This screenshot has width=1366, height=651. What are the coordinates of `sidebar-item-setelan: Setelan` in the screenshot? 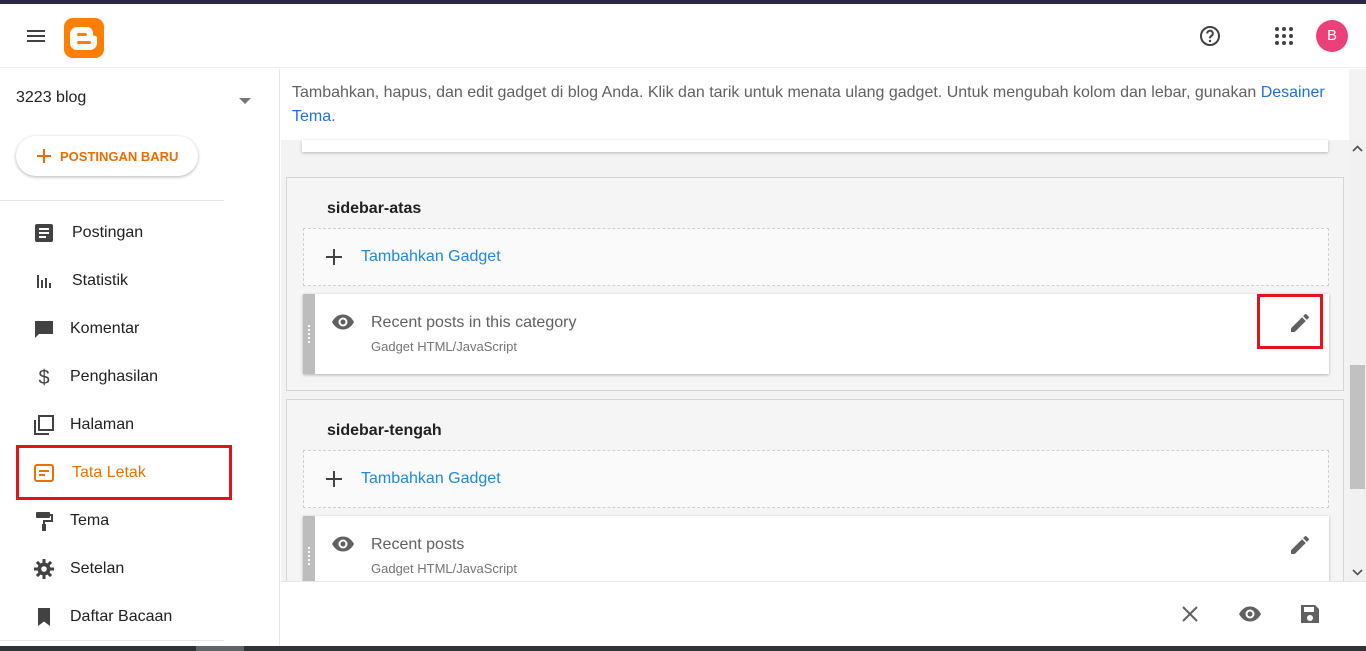 It's located at (120, 569).